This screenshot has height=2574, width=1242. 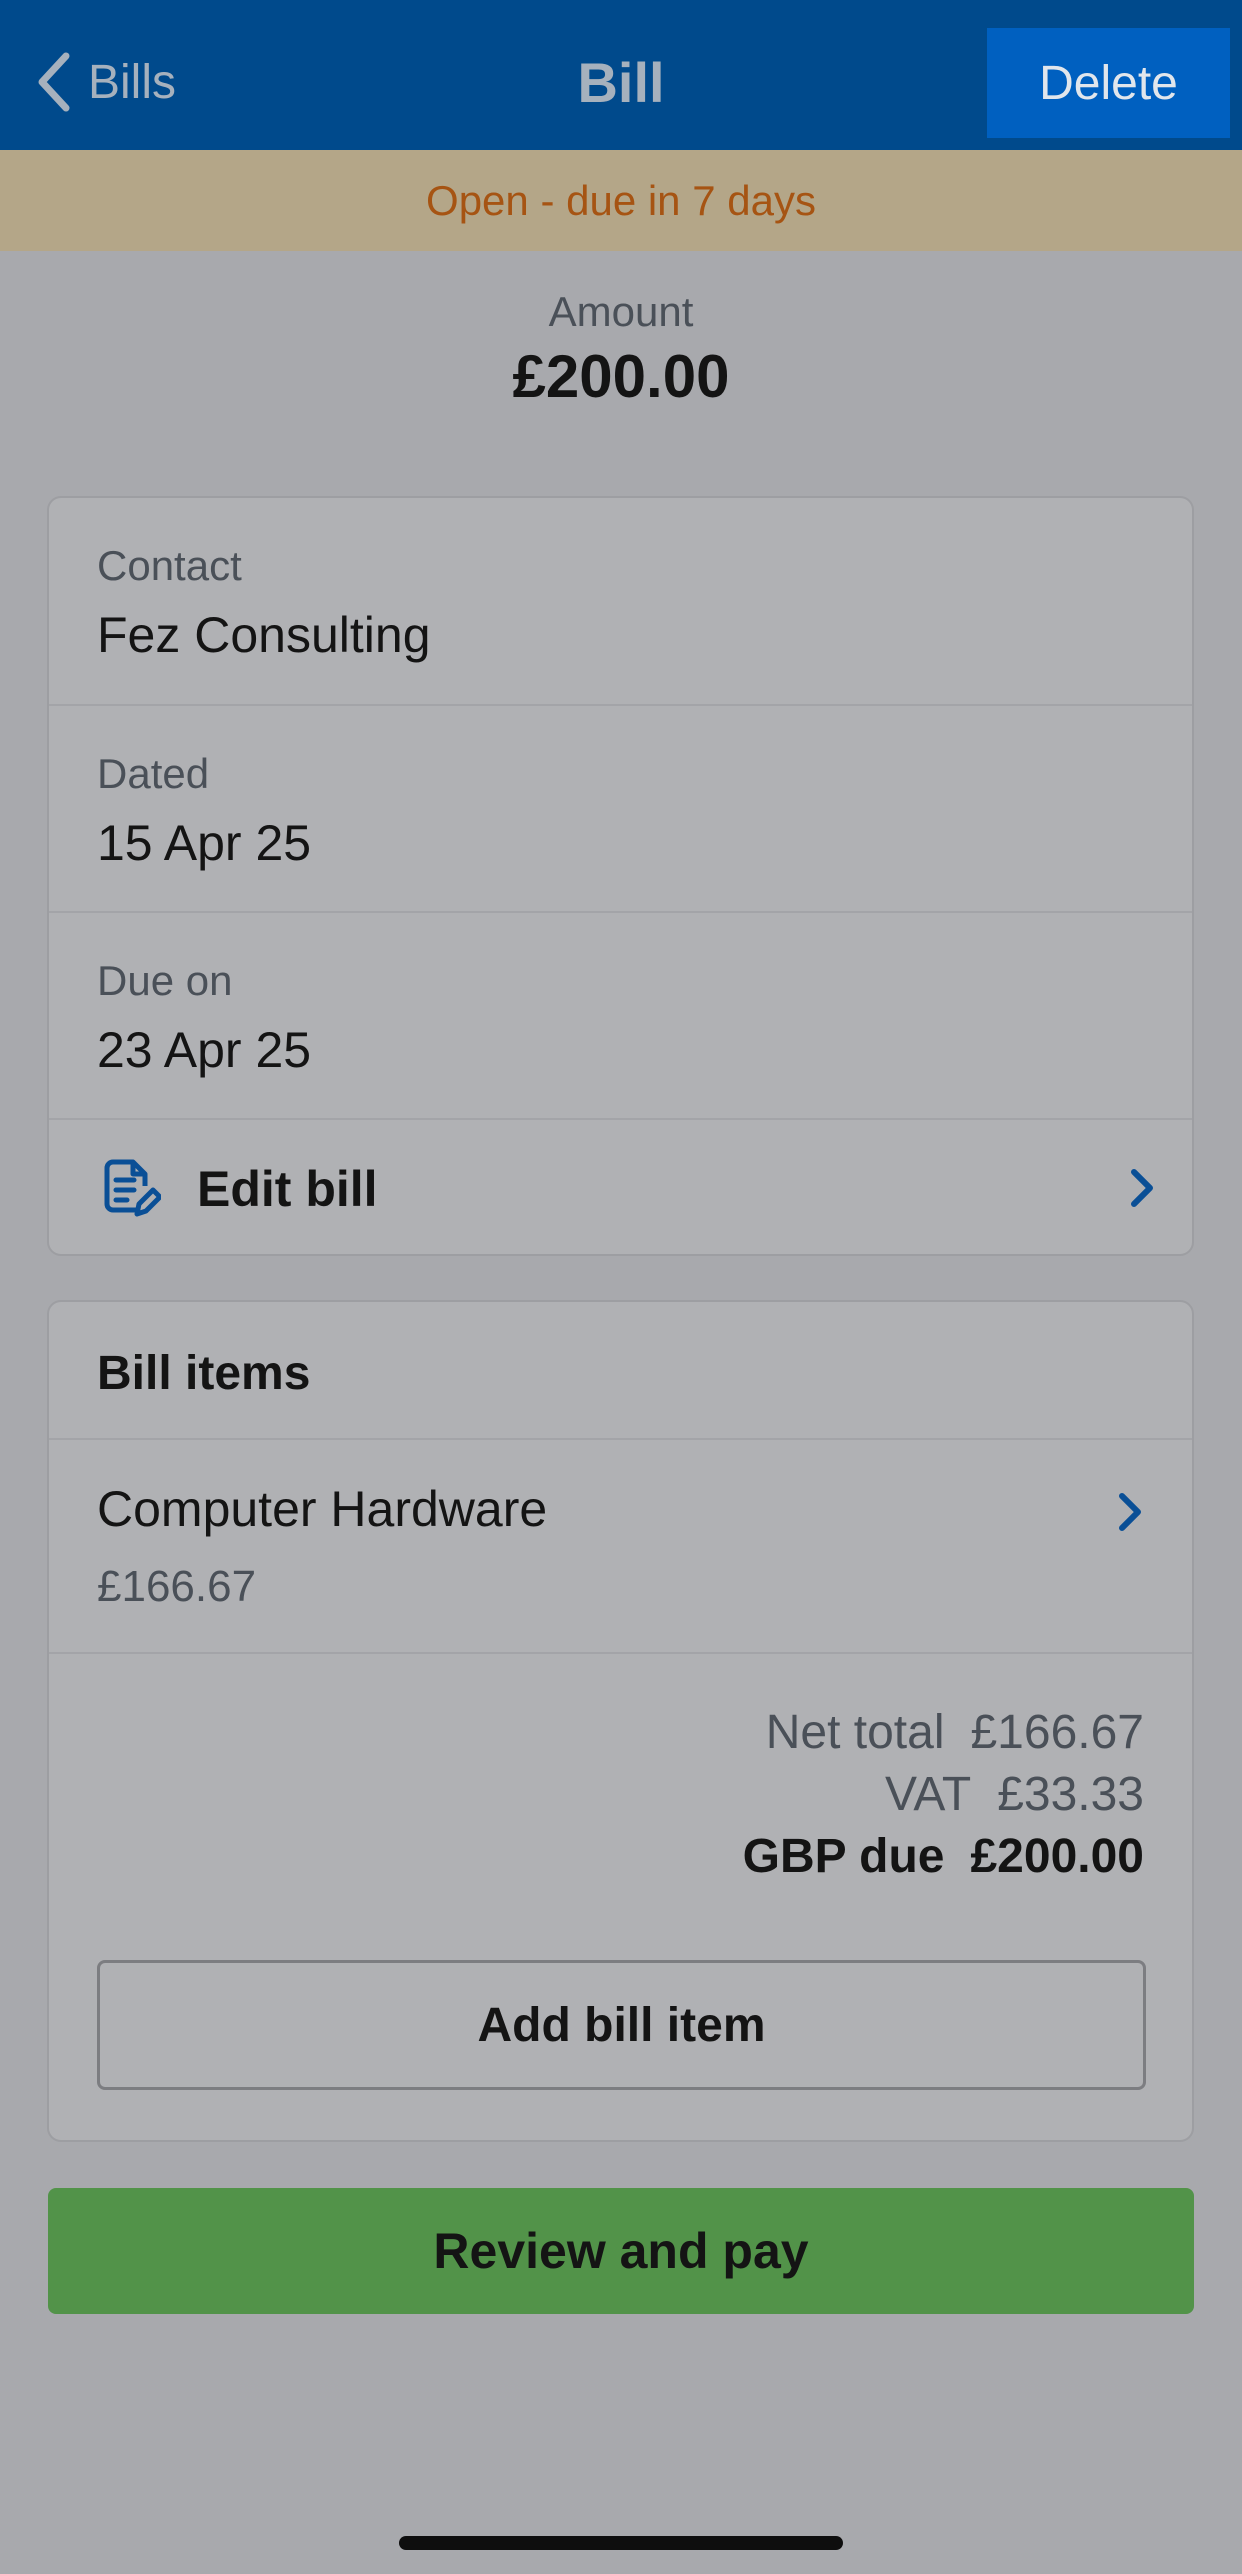 I want to click on due-on-row: Due on 23 Apr 25, so click(x=620, y=1016).